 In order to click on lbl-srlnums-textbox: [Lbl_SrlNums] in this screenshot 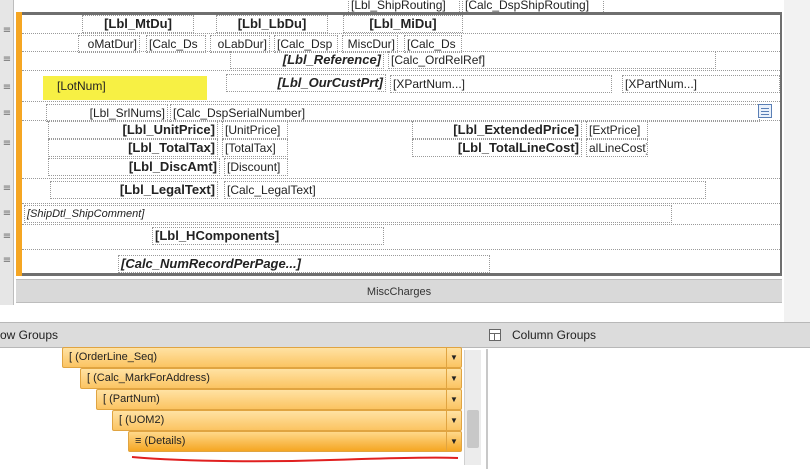, I will do `click(107, 113)`.